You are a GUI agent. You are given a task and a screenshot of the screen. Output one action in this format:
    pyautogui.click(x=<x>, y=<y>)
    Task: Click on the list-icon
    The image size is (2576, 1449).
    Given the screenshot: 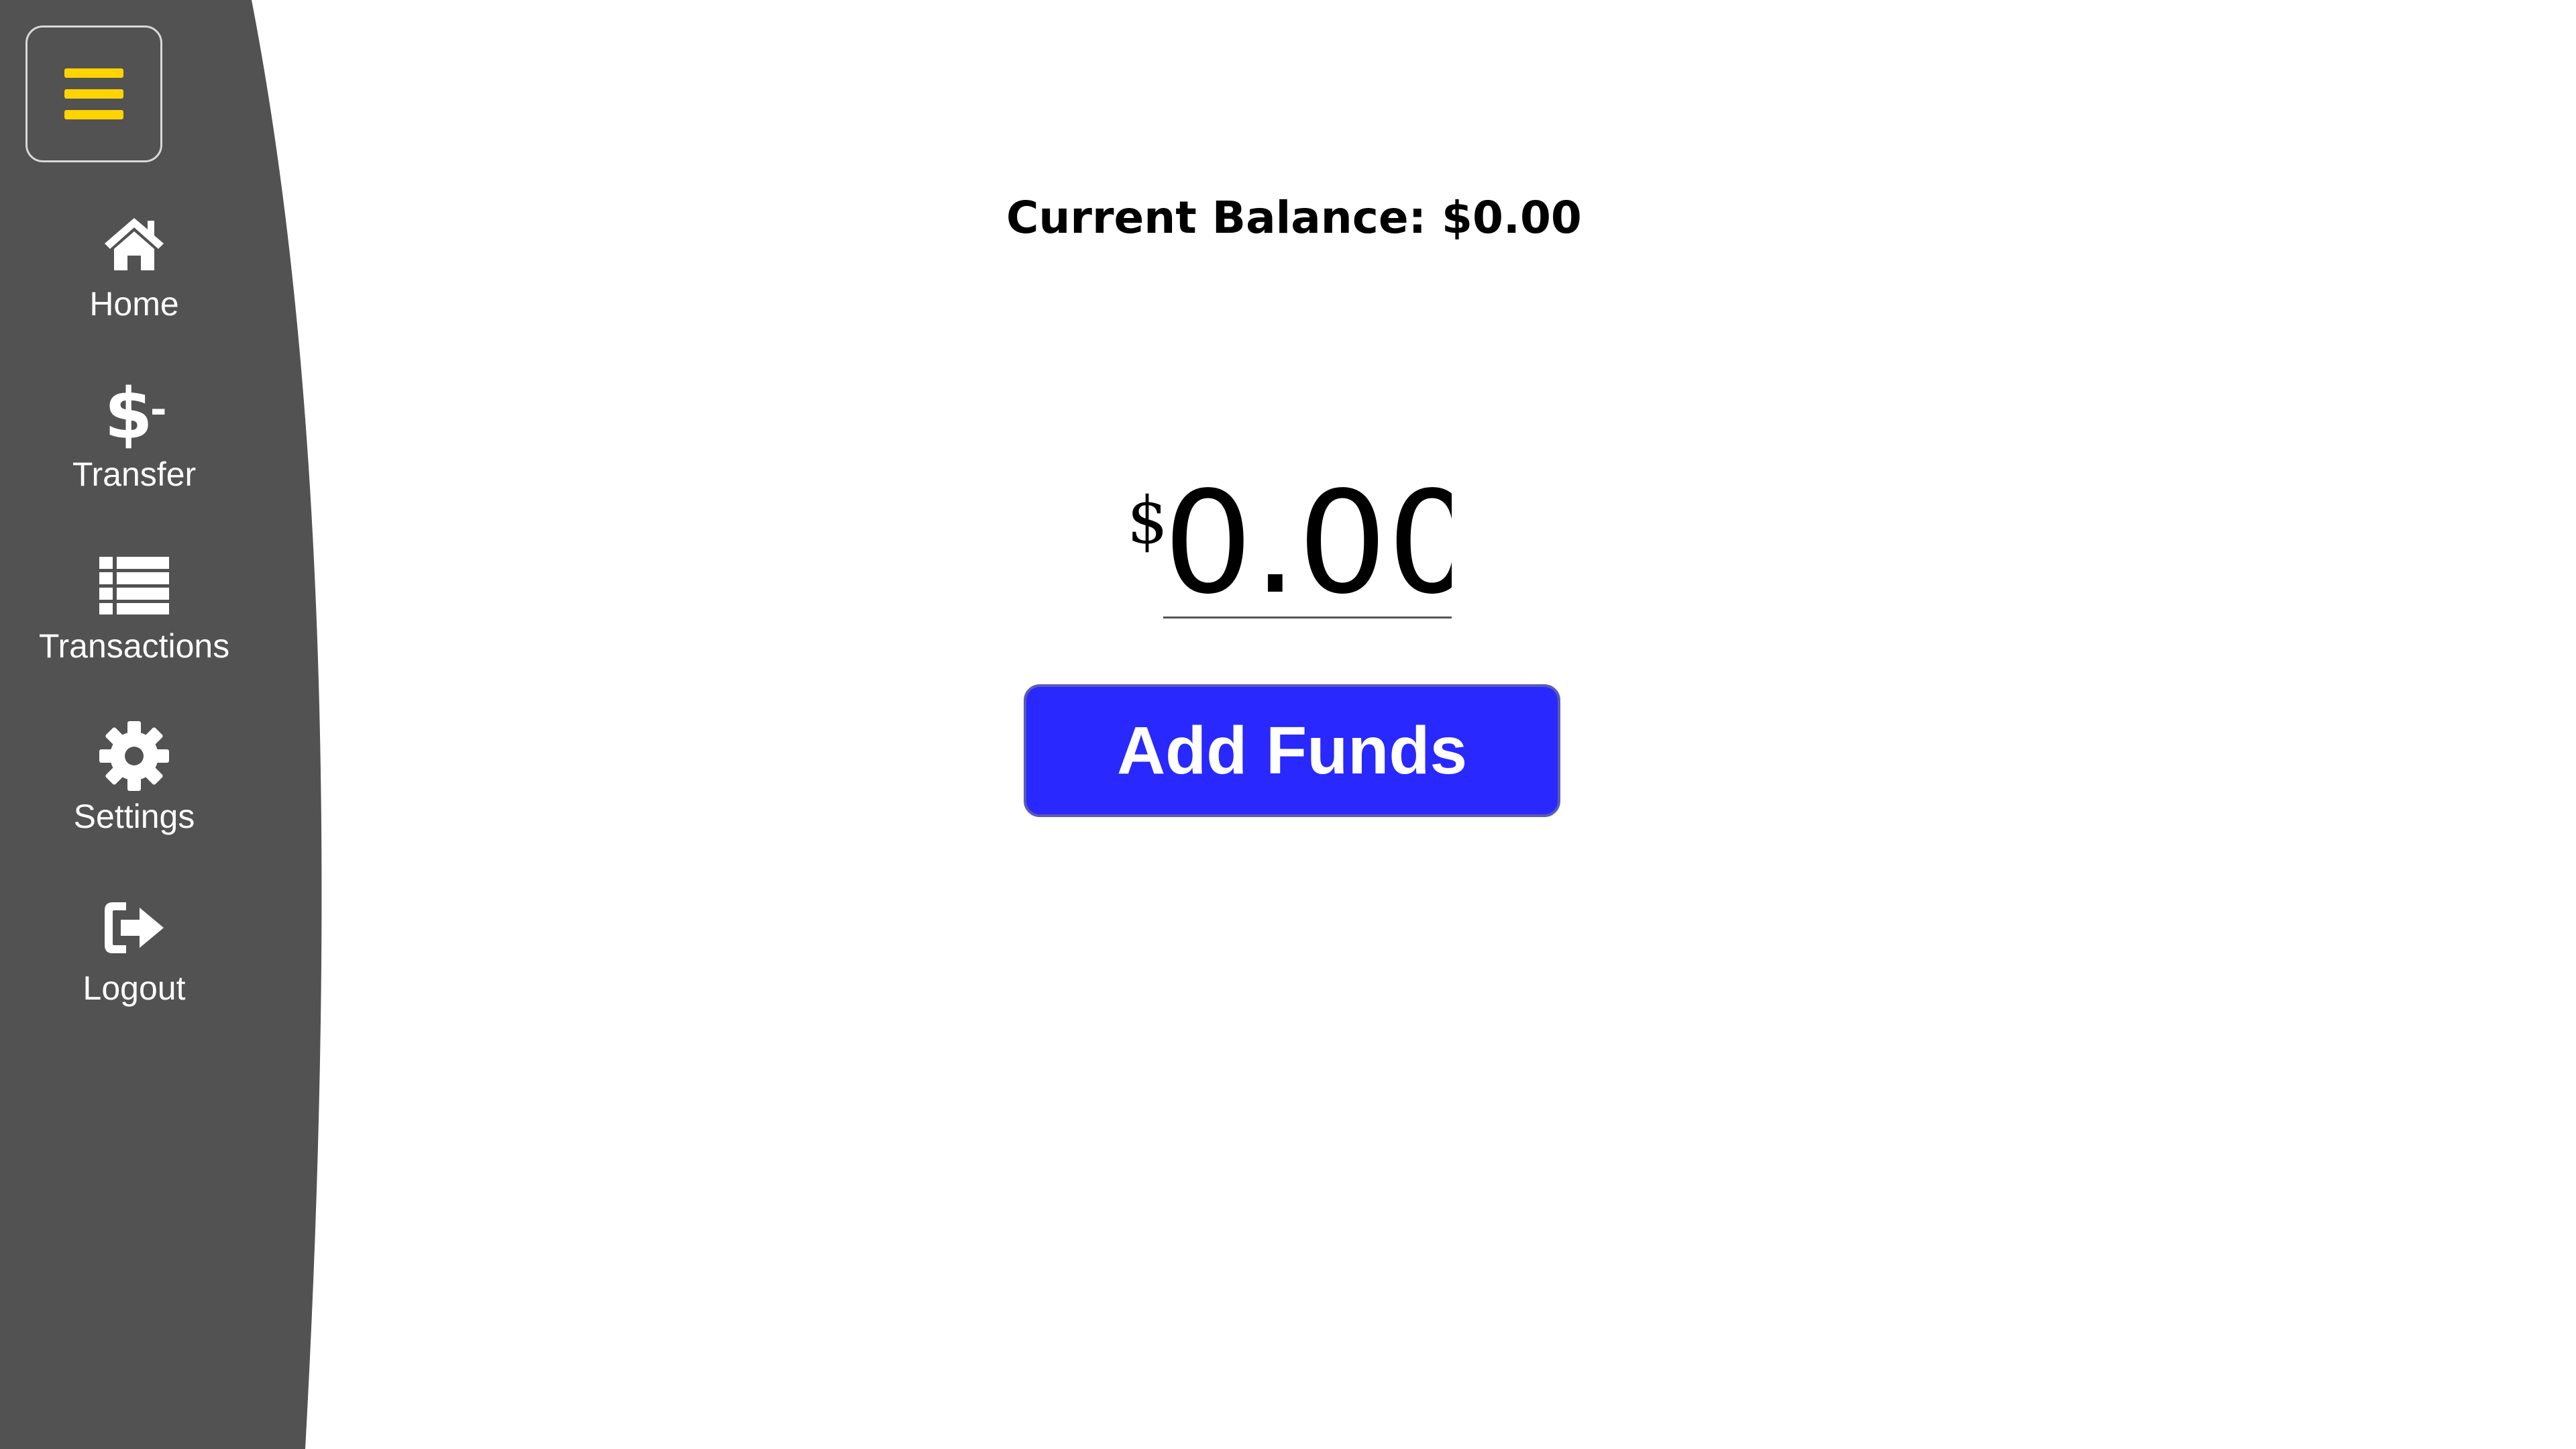 What is the action you would take?
    pyautogui.click(x=134, y=586)
    